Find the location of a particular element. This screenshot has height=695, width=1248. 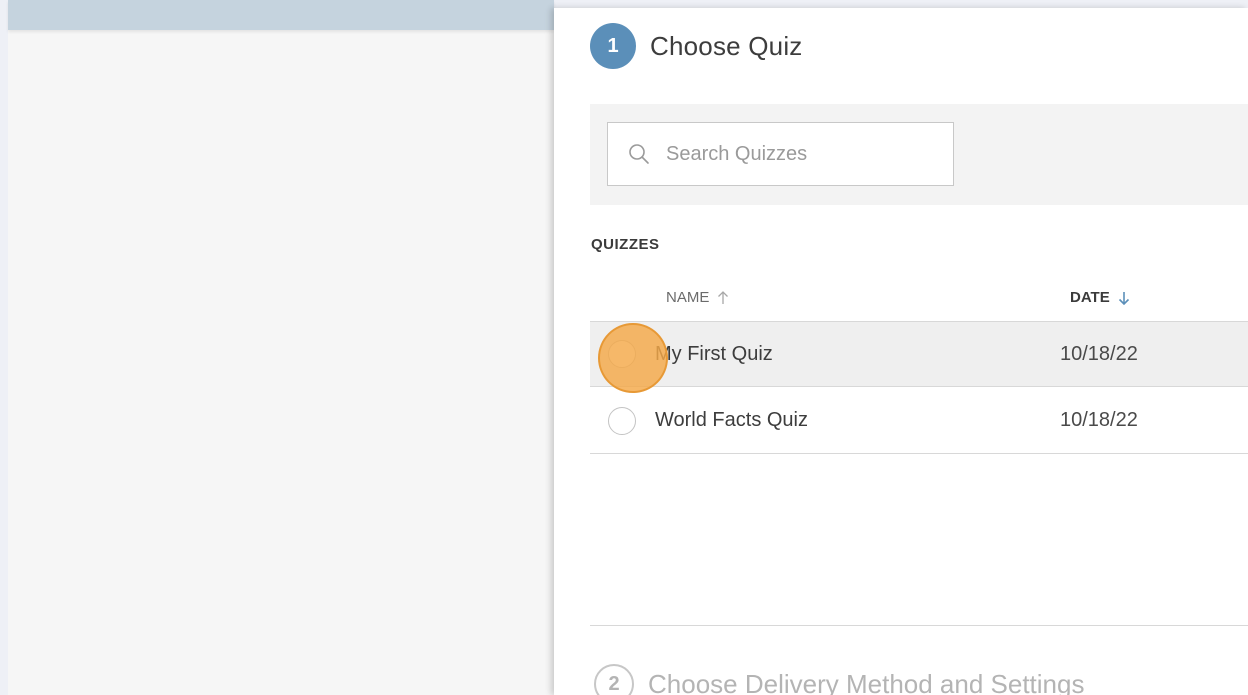

column-header-date: DATE is located at coordinates (1100, 297).